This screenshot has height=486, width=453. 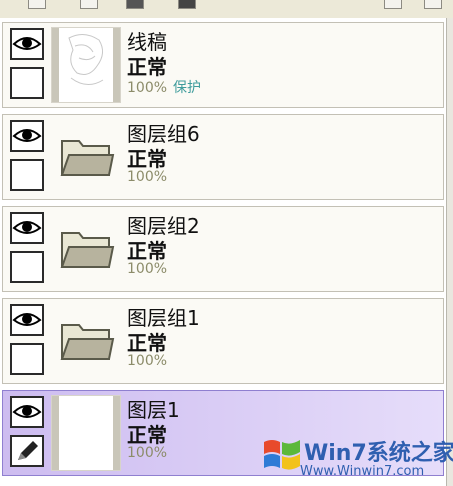 What do you see at coordinates (393, 4) in the screenshot?
I see `merge-button` at bounding box center [393, 4].